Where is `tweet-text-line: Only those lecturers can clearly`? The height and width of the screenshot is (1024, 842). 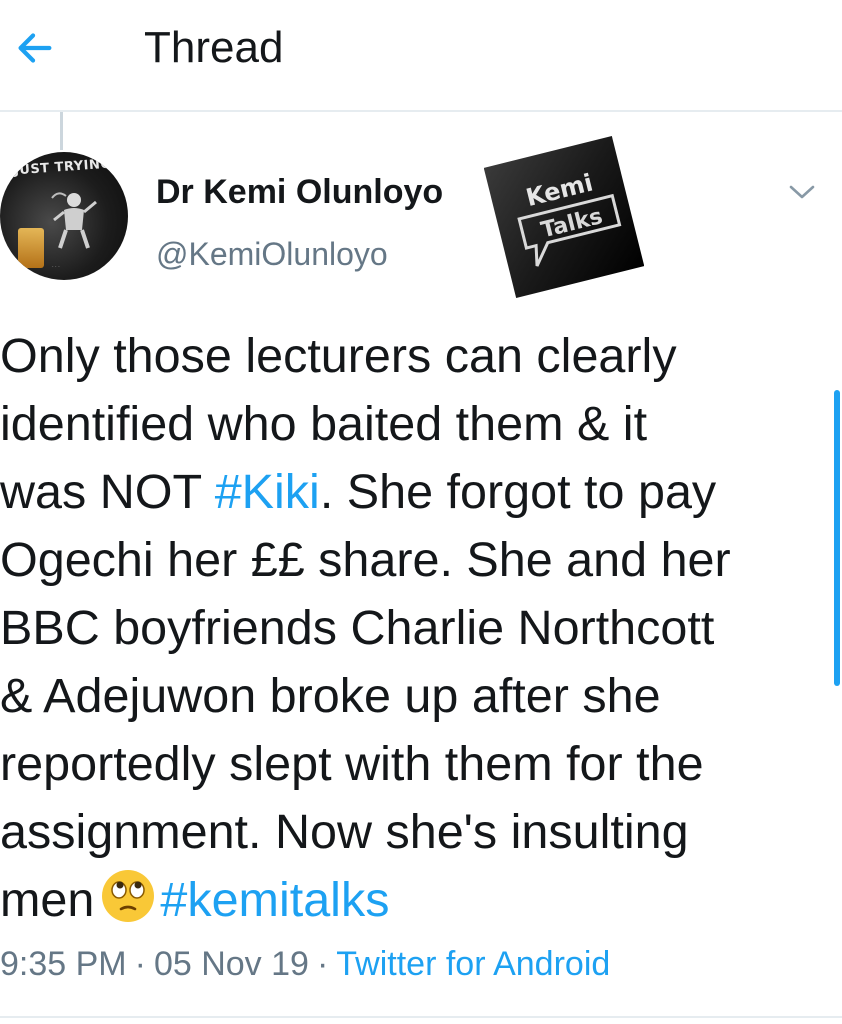
tweet-text-line: Only those lecturers can clearly is located at coordinates (338, 356).